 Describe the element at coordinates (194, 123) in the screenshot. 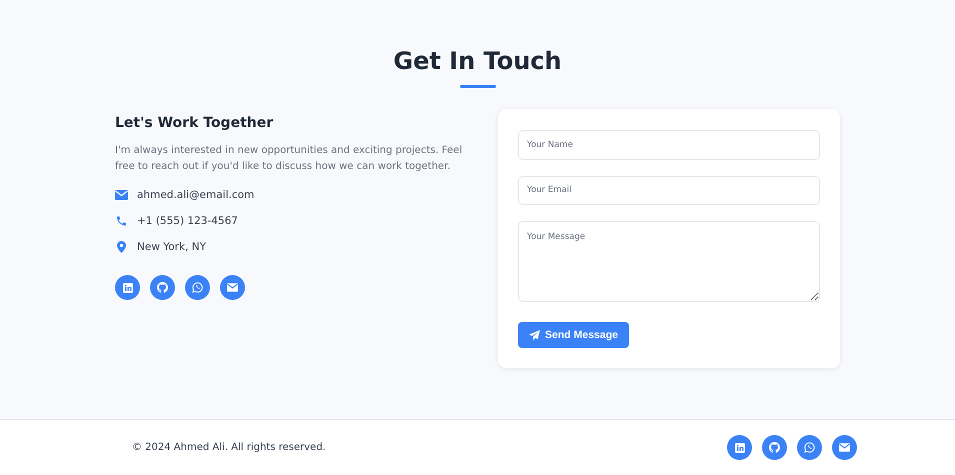

I see `intro-heading: Let's Work Together` at that location.